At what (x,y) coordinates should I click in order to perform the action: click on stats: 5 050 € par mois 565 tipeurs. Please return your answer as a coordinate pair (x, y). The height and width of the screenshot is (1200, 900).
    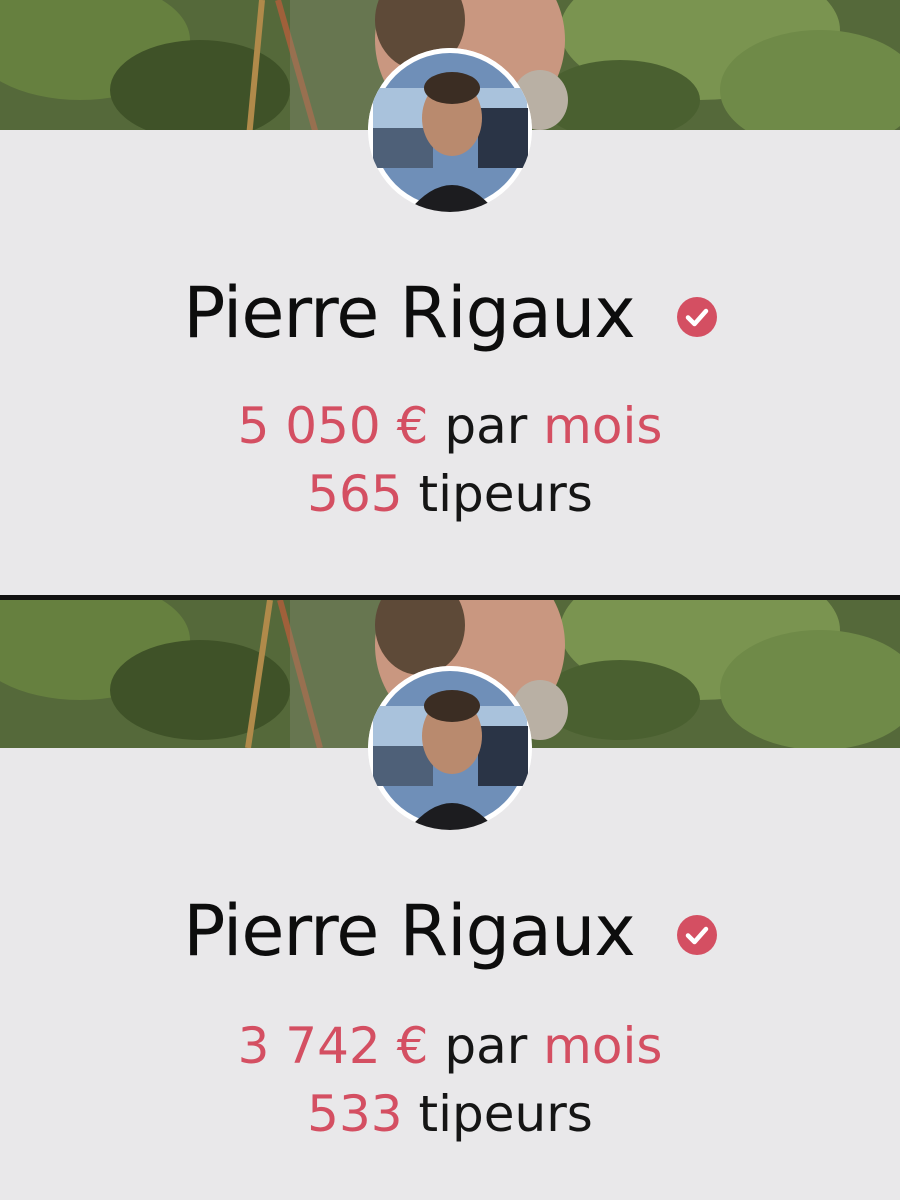
    Looking at the image, I should click on (450, 460).